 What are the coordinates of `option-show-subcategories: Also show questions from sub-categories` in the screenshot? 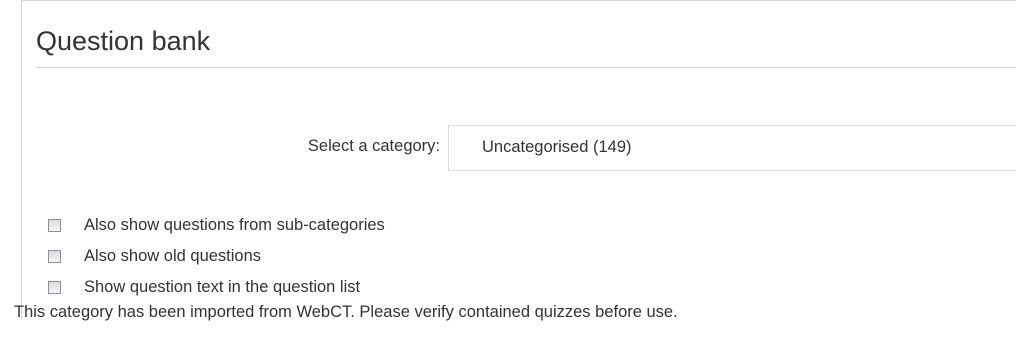 It's located at (216, 225).